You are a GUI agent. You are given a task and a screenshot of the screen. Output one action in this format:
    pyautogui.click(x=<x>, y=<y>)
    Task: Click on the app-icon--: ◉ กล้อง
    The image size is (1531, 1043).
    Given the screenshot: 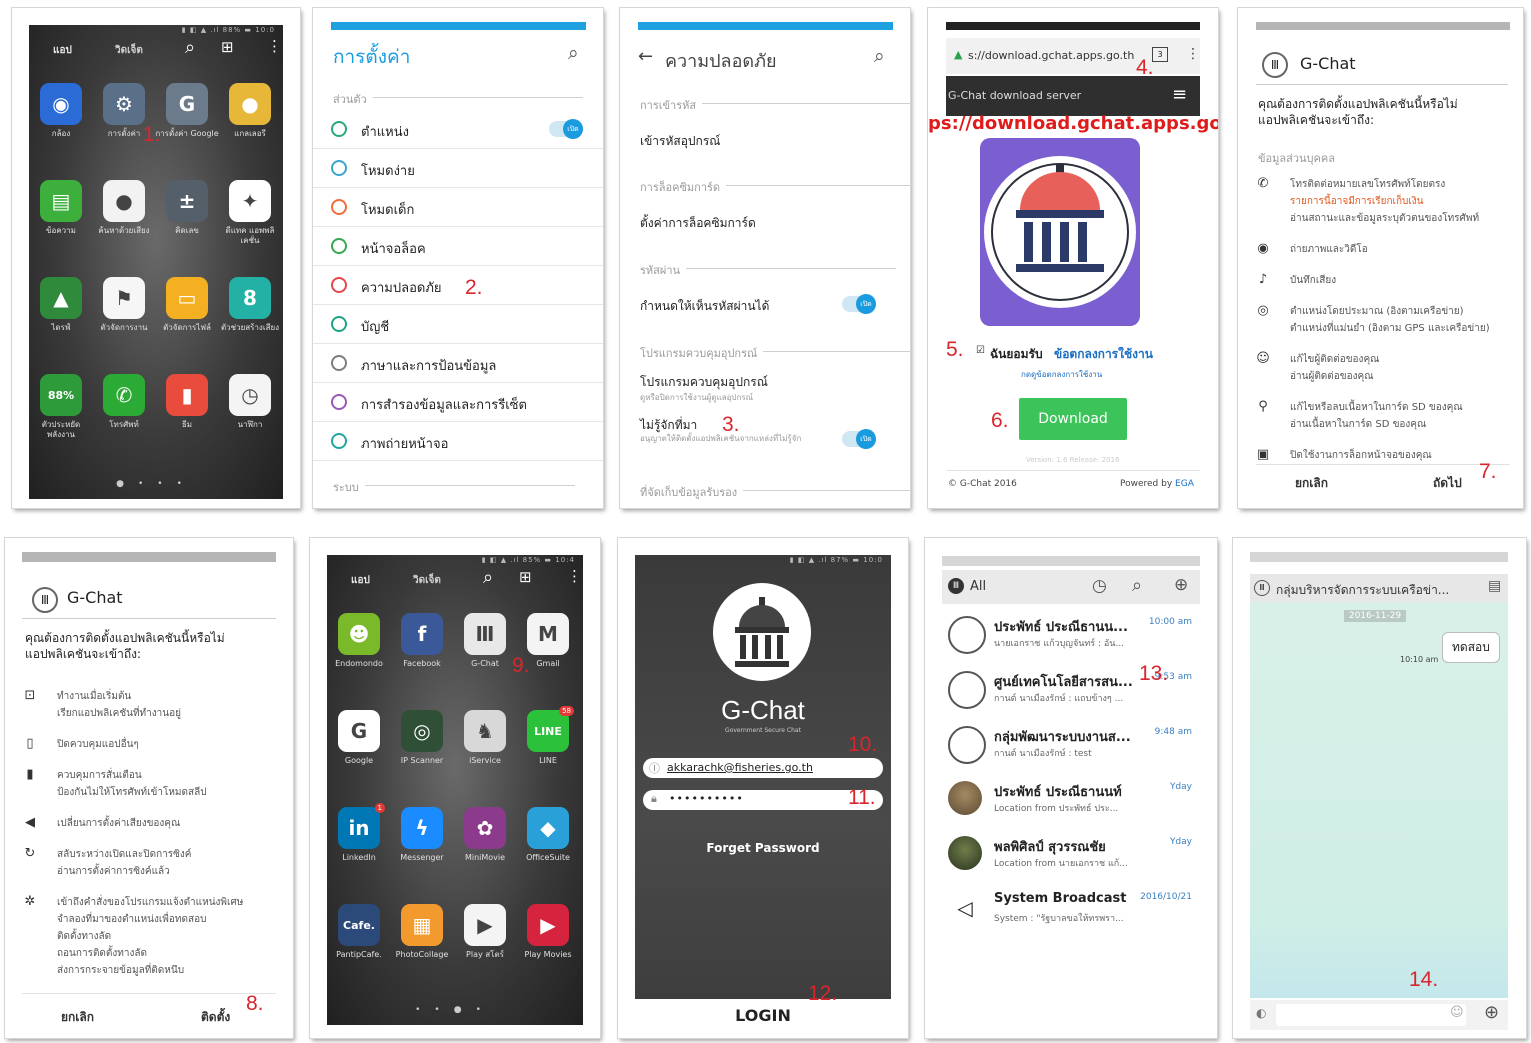 What is the action you would take?
    pyautogui.click(x=61, y=111)
    